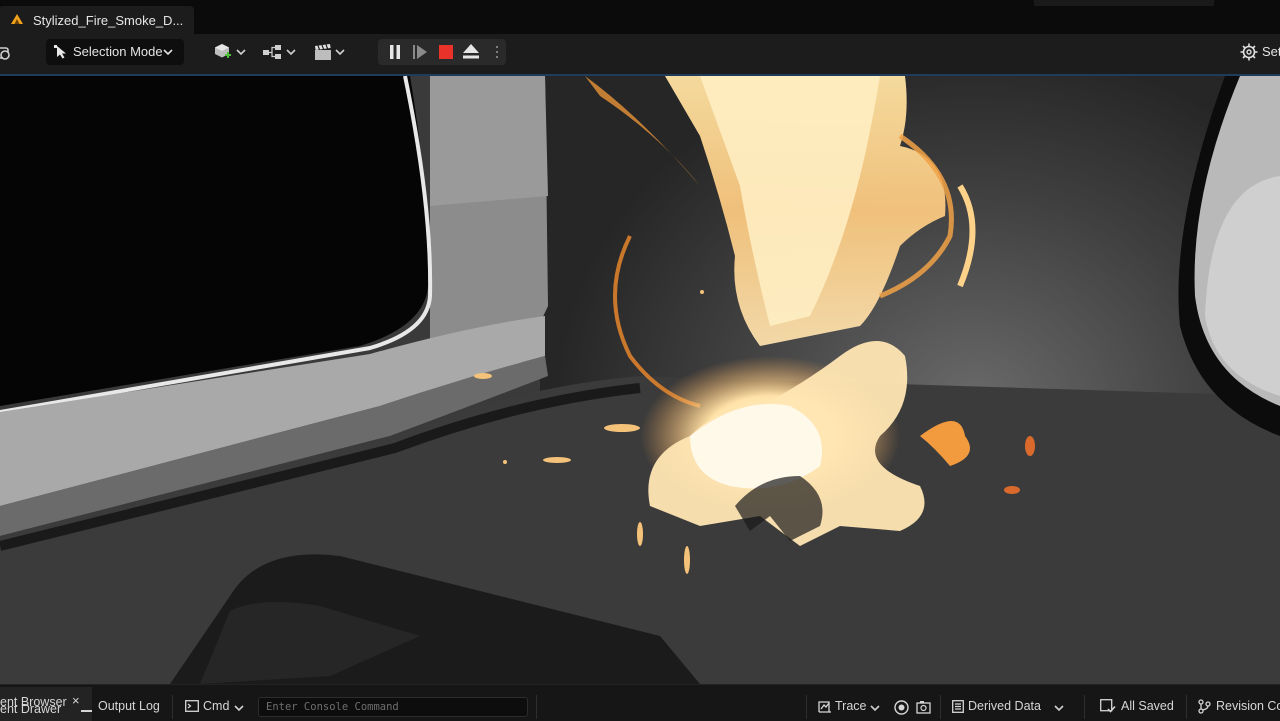 Image resolution: width=1280 pixels, height=721 pixels. What do you see at coordinates (118, 51) in the screenshot?
I see `selection-mode-label: Selection Mode` at bounding box center [118, 51].